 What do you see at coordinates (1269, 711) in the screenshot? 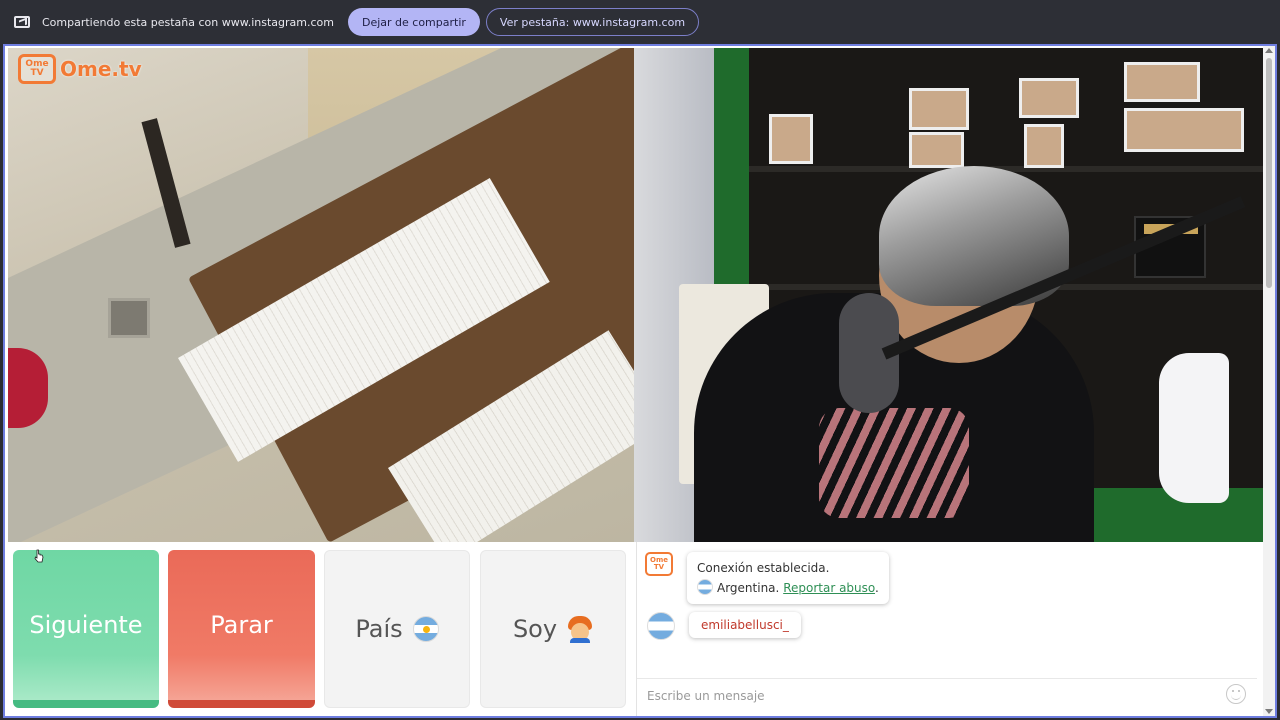
I see `scroll-down-icon` at bounding box center [1269, 711].